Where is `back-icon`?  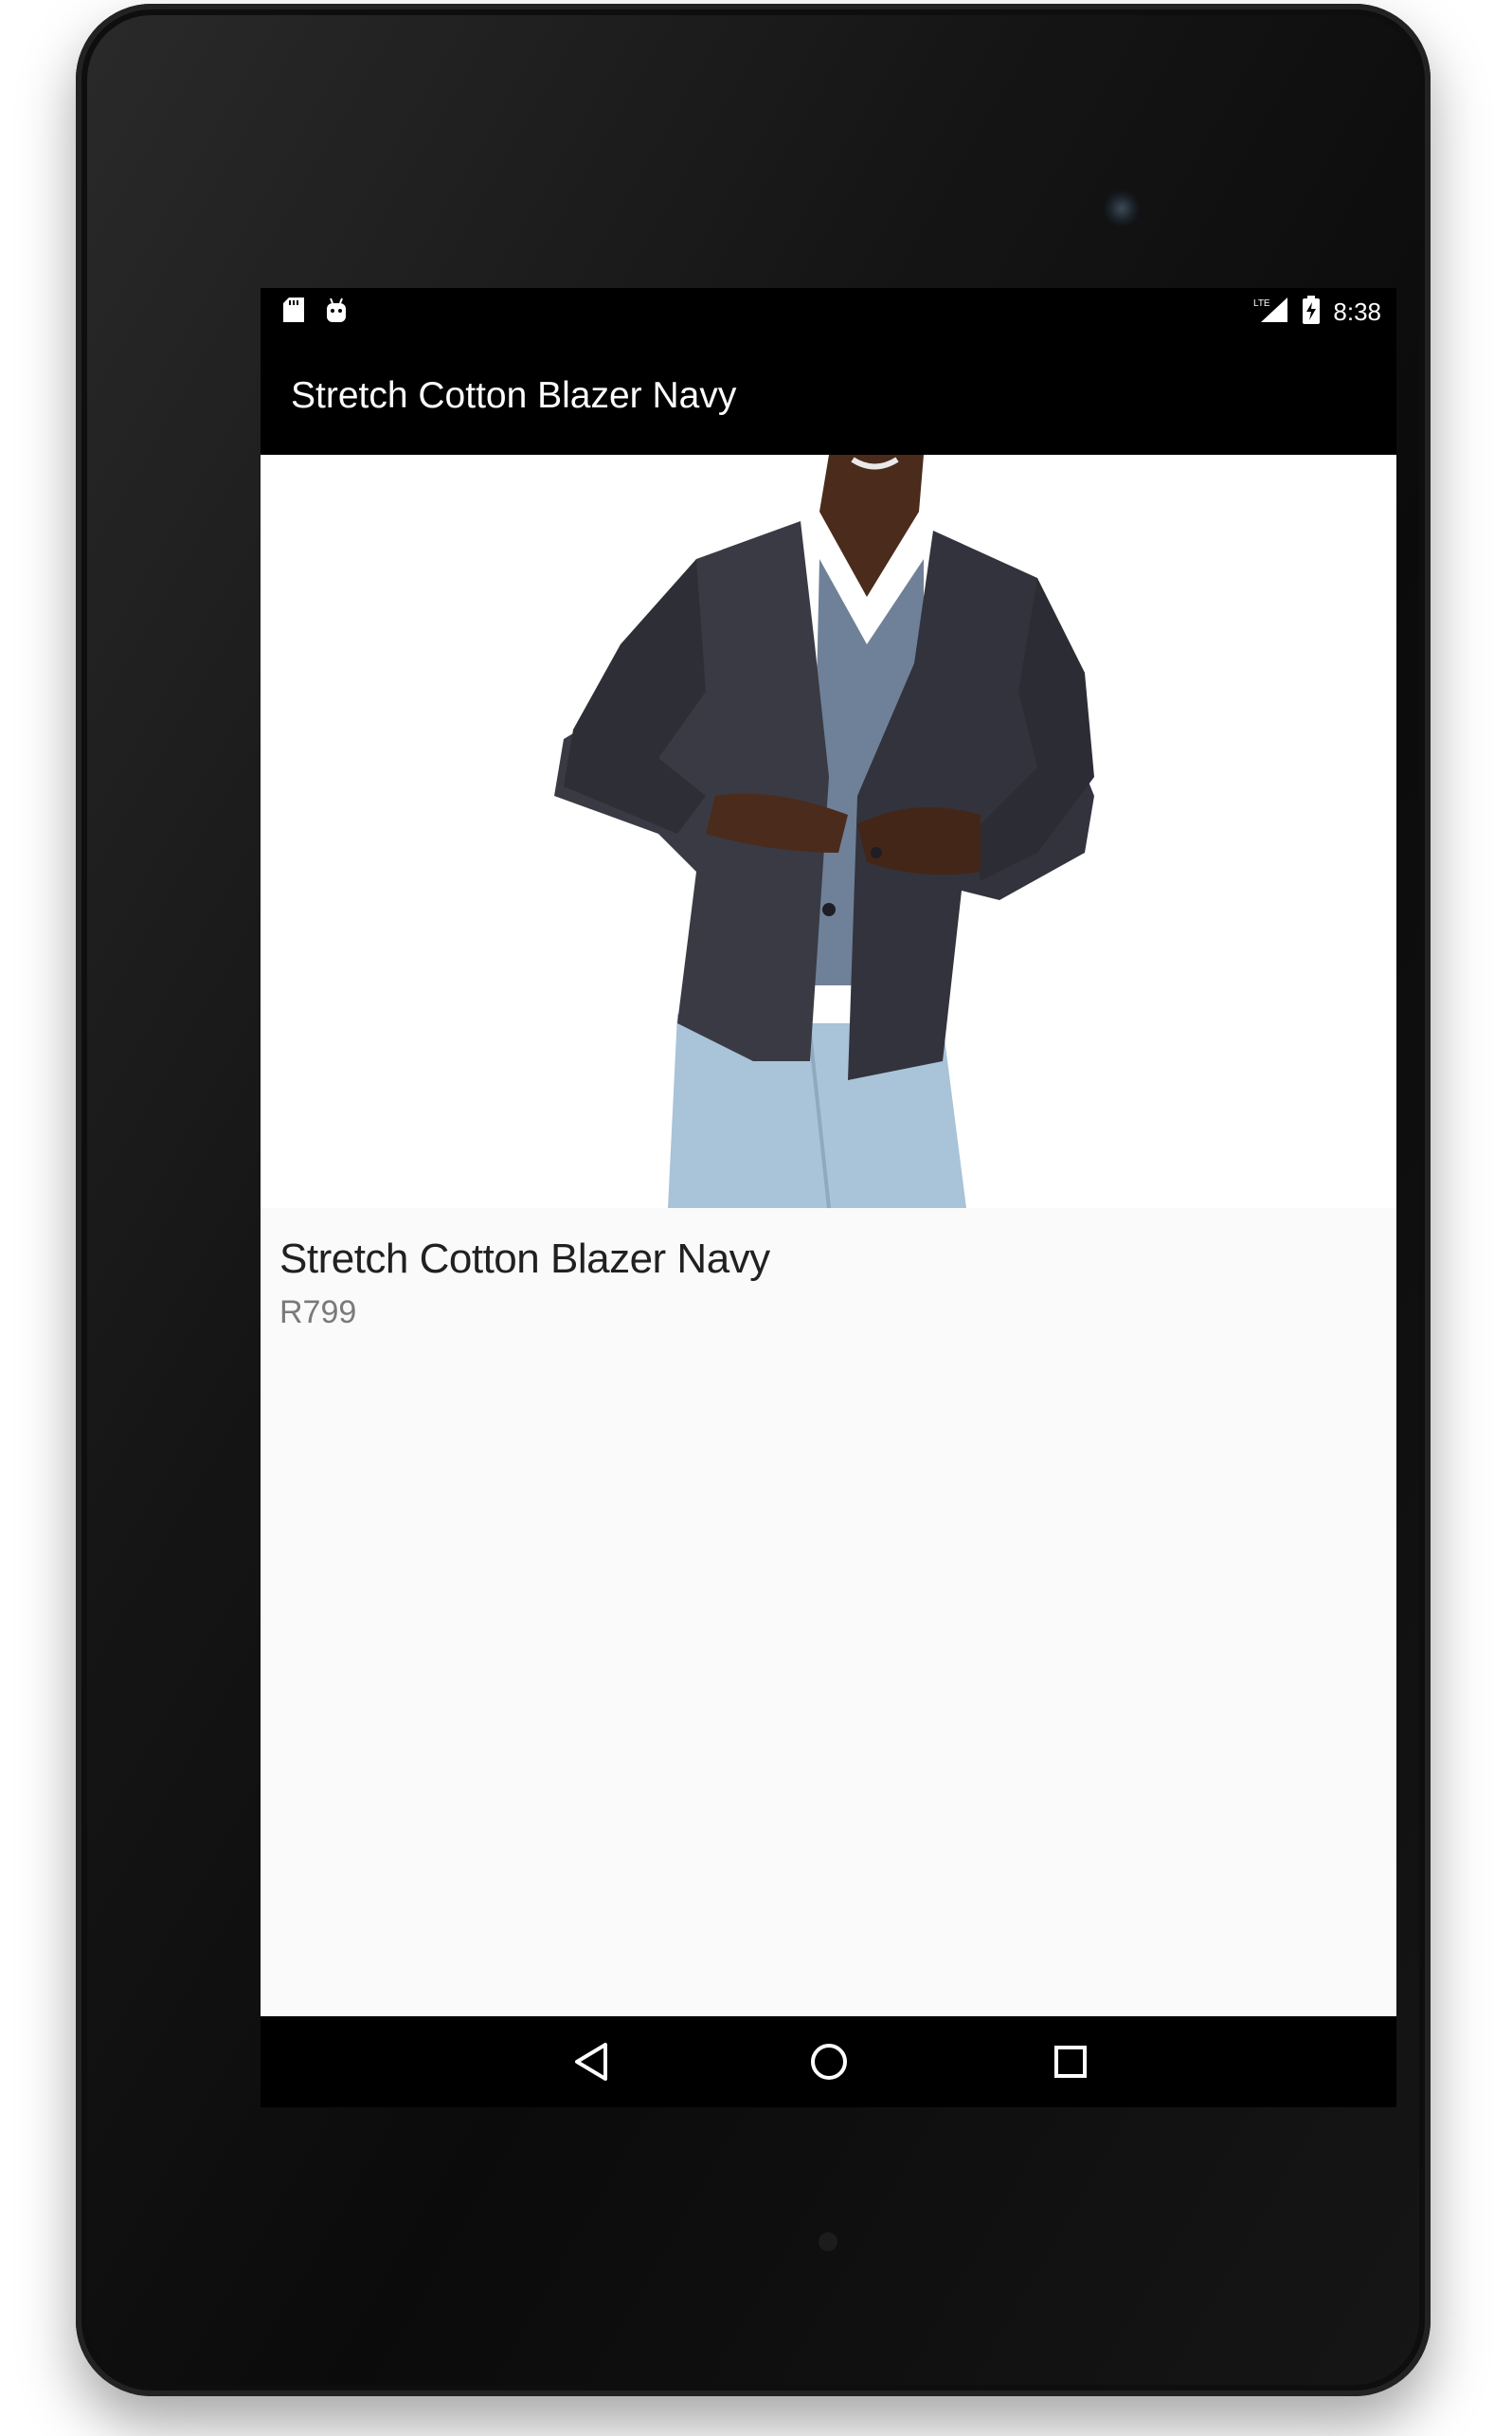
back-icon is located at coordinates (592, 2061).